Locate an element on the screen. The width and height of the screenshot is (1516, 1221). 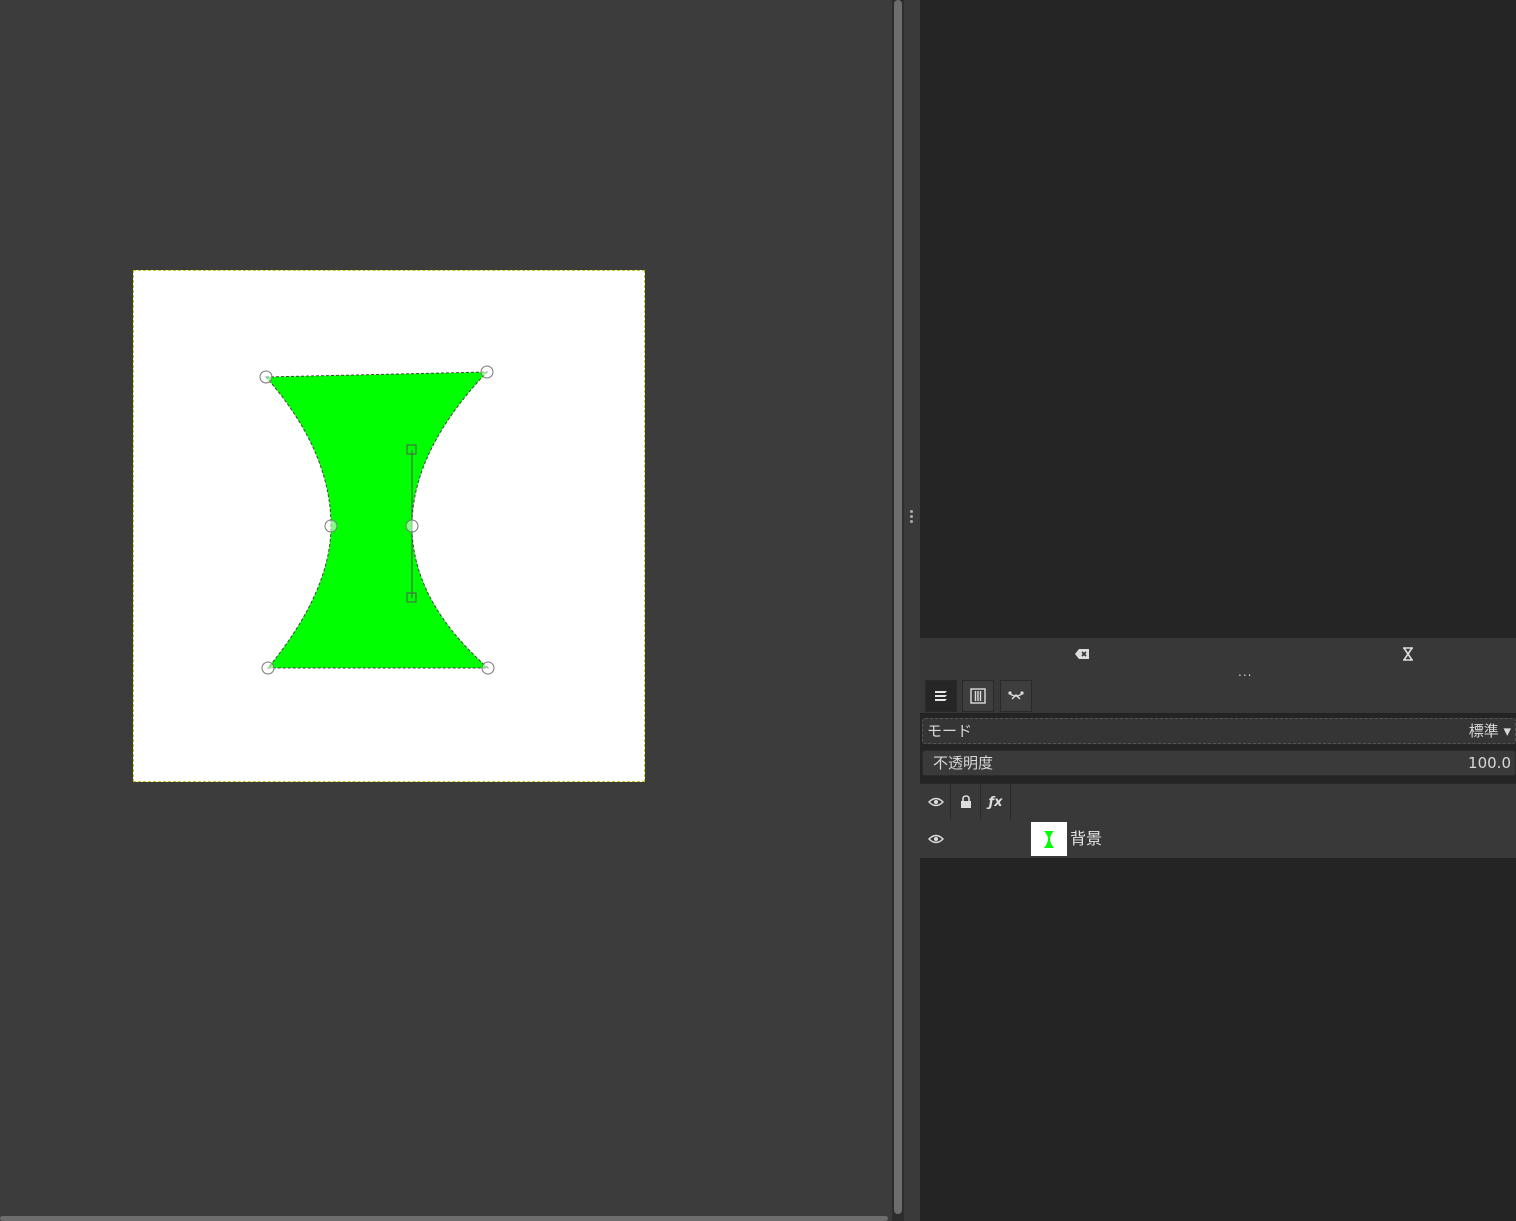
hourglass-thumbnail-icon is located at coordinates (1049, 839).